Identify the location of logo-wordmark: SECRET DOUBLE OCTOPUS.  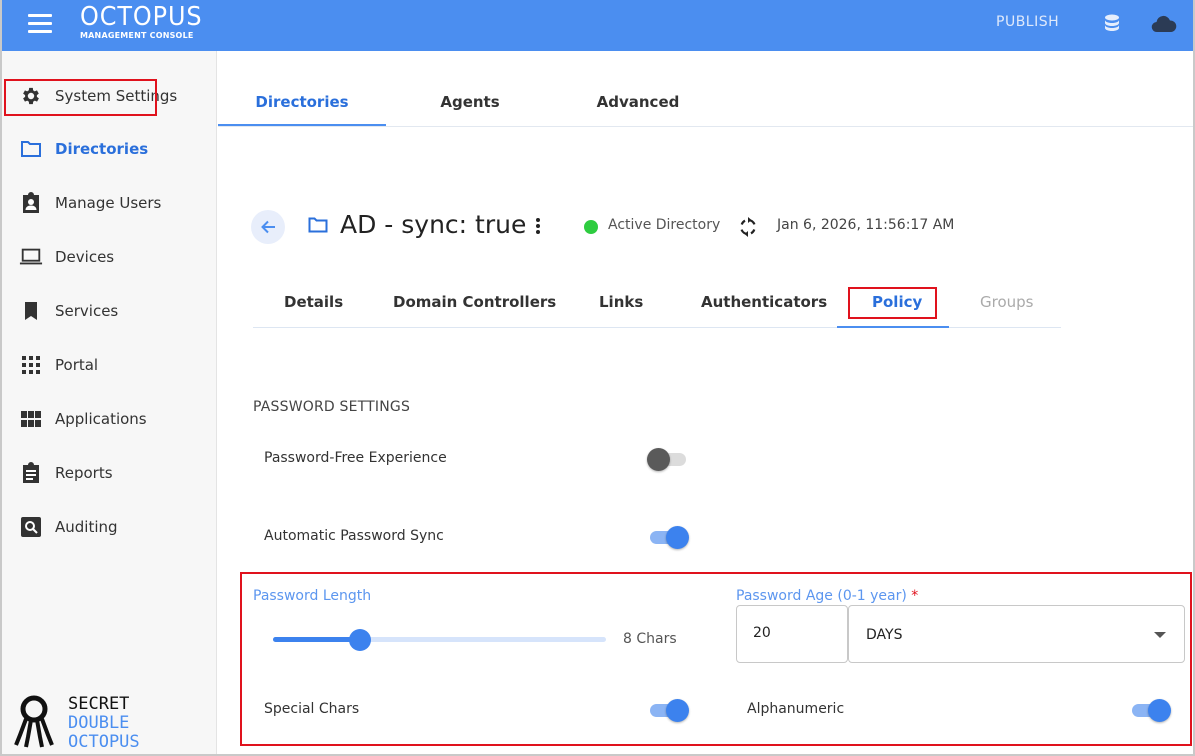
(104, 723).